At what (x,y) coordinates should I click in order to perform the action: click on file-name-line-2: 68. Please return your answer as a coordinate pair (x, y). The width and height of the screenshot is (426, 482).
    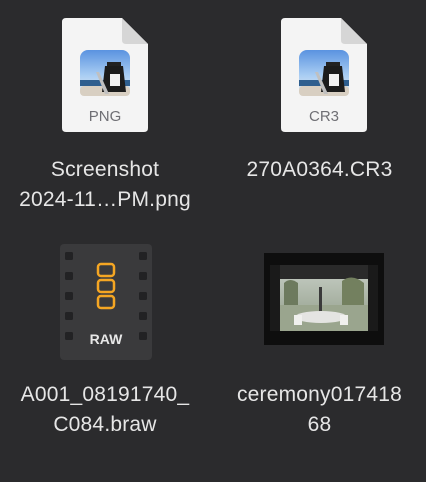
    Looking at the image, I should click on (319, 424).